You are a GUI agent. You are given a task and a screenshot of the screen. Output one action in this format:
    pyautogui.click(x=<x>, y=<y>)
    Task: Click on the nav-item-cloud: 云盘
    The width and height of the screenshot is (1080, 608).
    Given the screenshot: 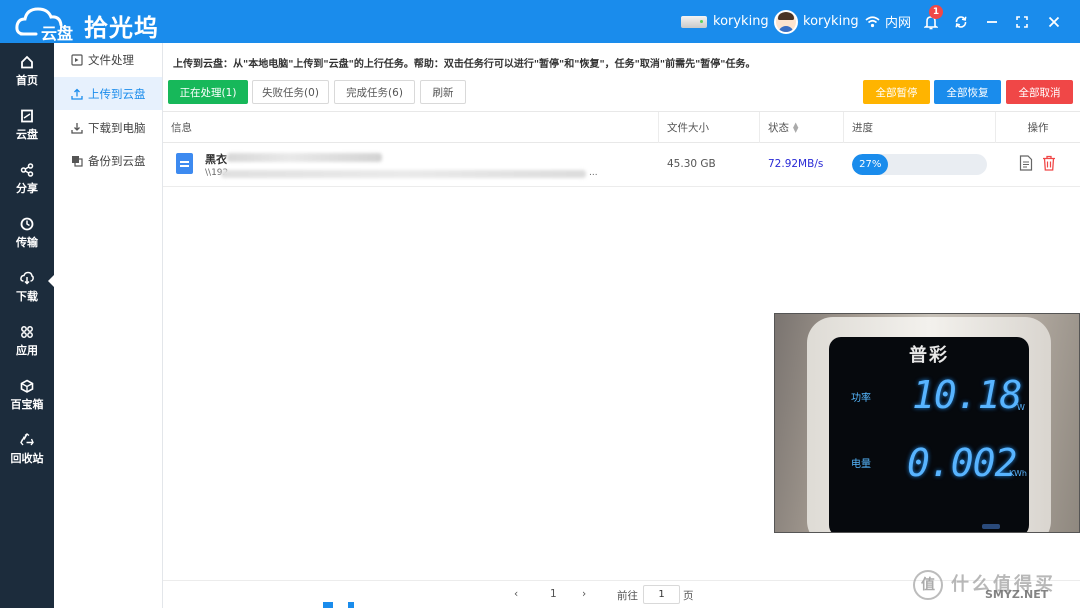 What is the action you would take?
    pyautogui.click(x=27, y=131)
    